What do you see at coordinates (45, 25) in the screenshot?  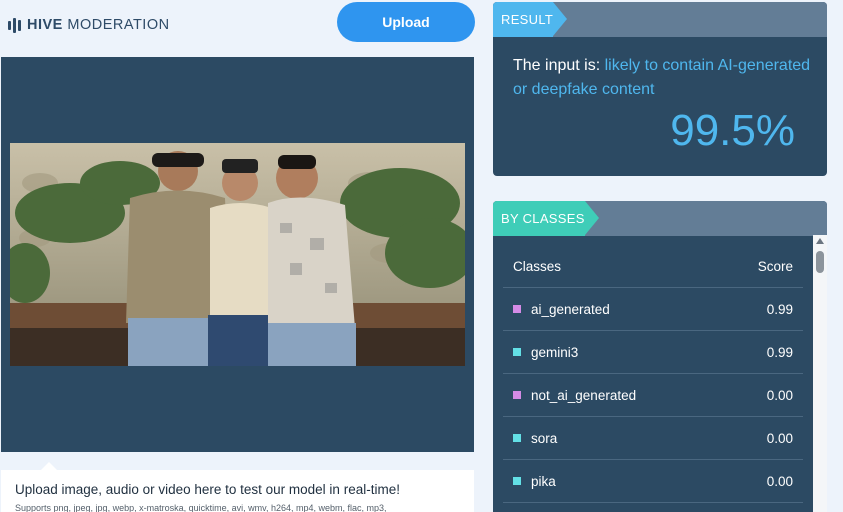 I see `logo-bold-text: HIVE` at bounding box center [45, 25].